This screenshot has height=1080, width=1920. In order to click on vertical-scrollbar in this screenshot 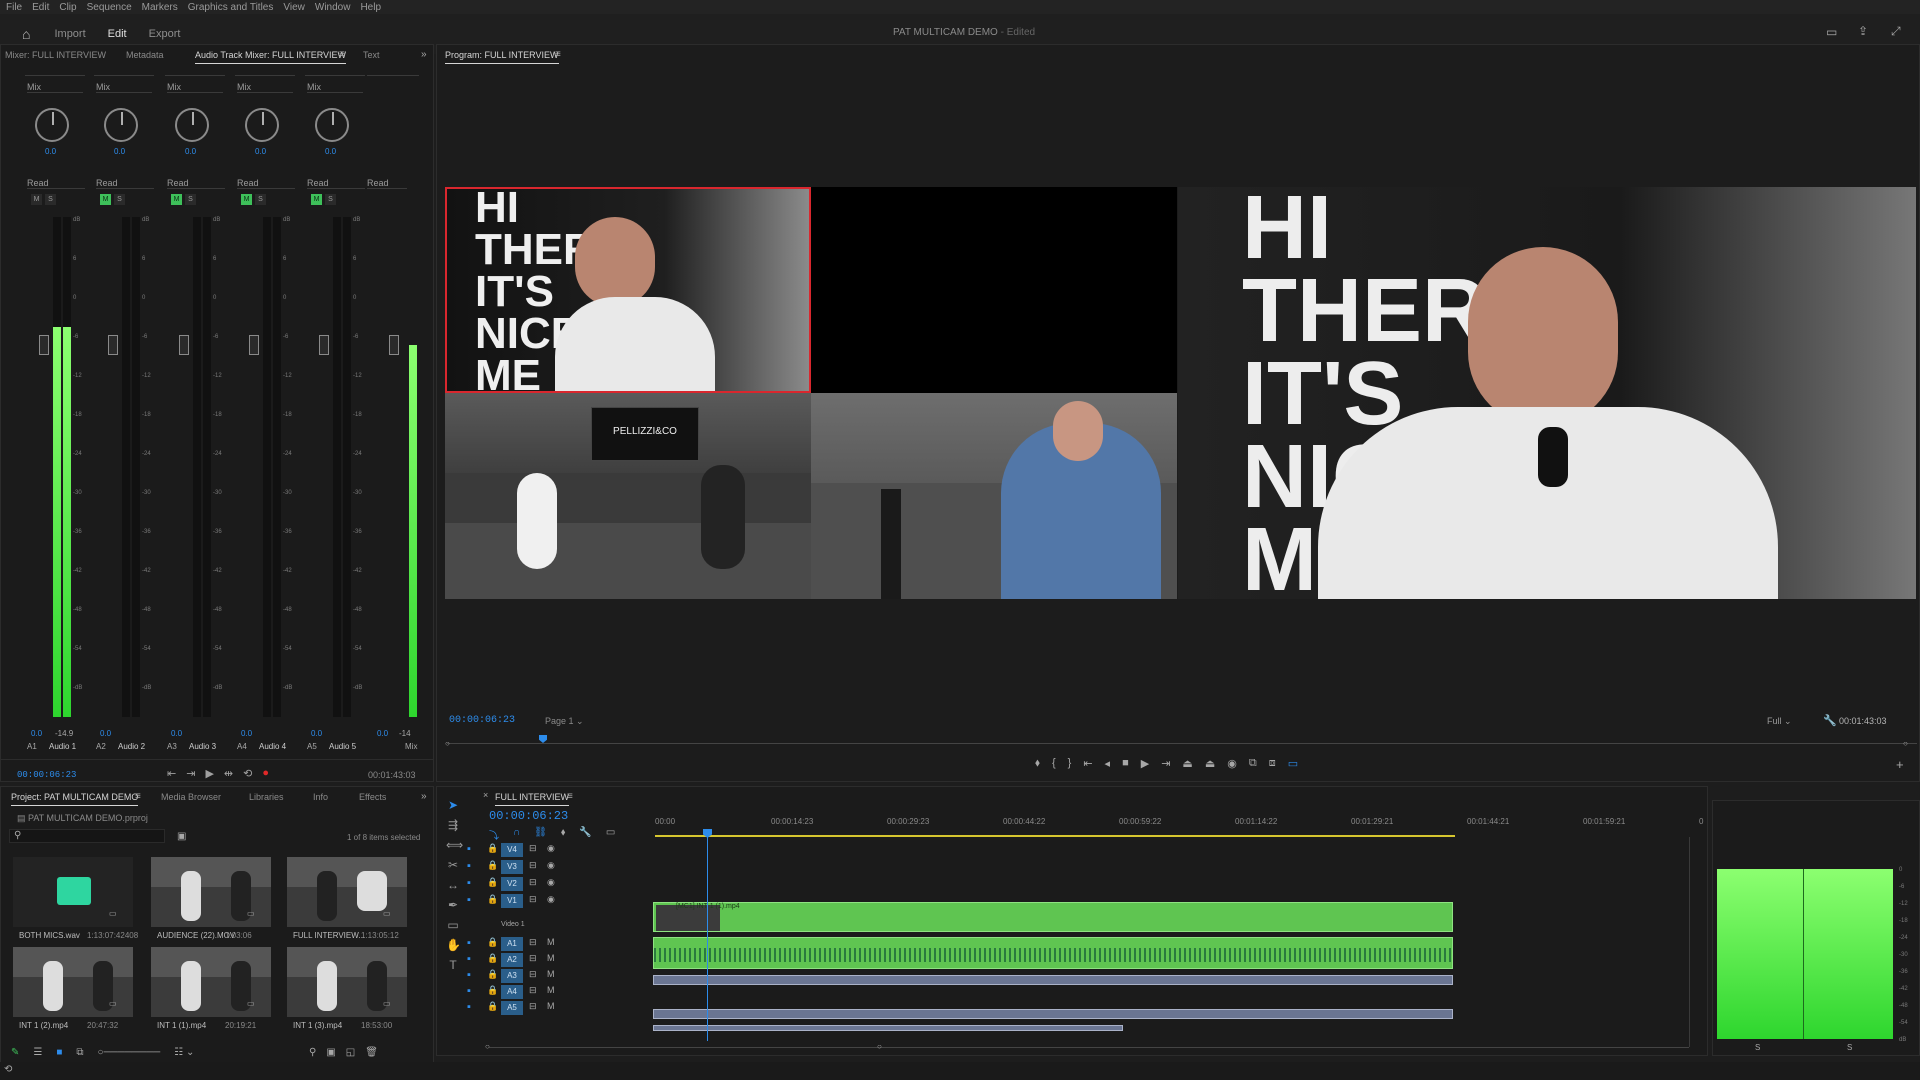, I will do `click(1689, 942)`.